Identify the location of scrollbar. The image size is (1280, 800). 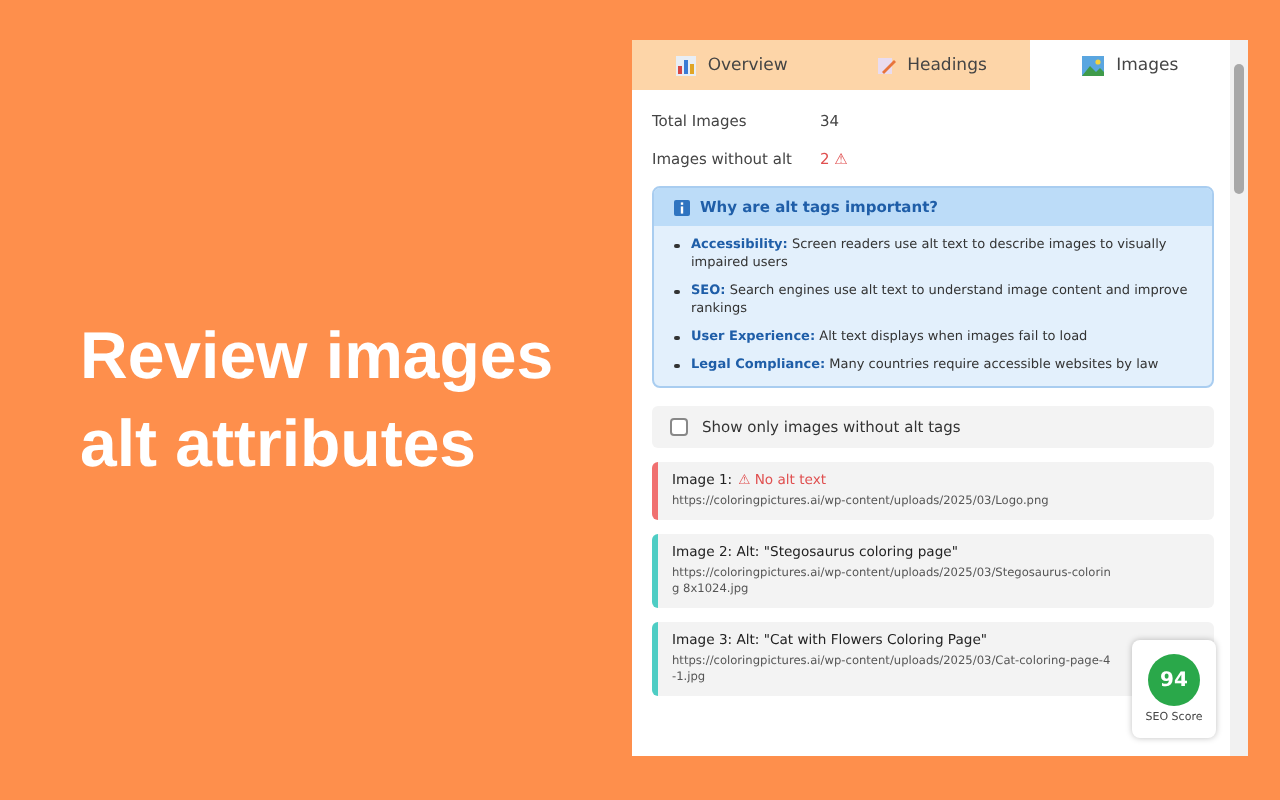
(1239, 398).